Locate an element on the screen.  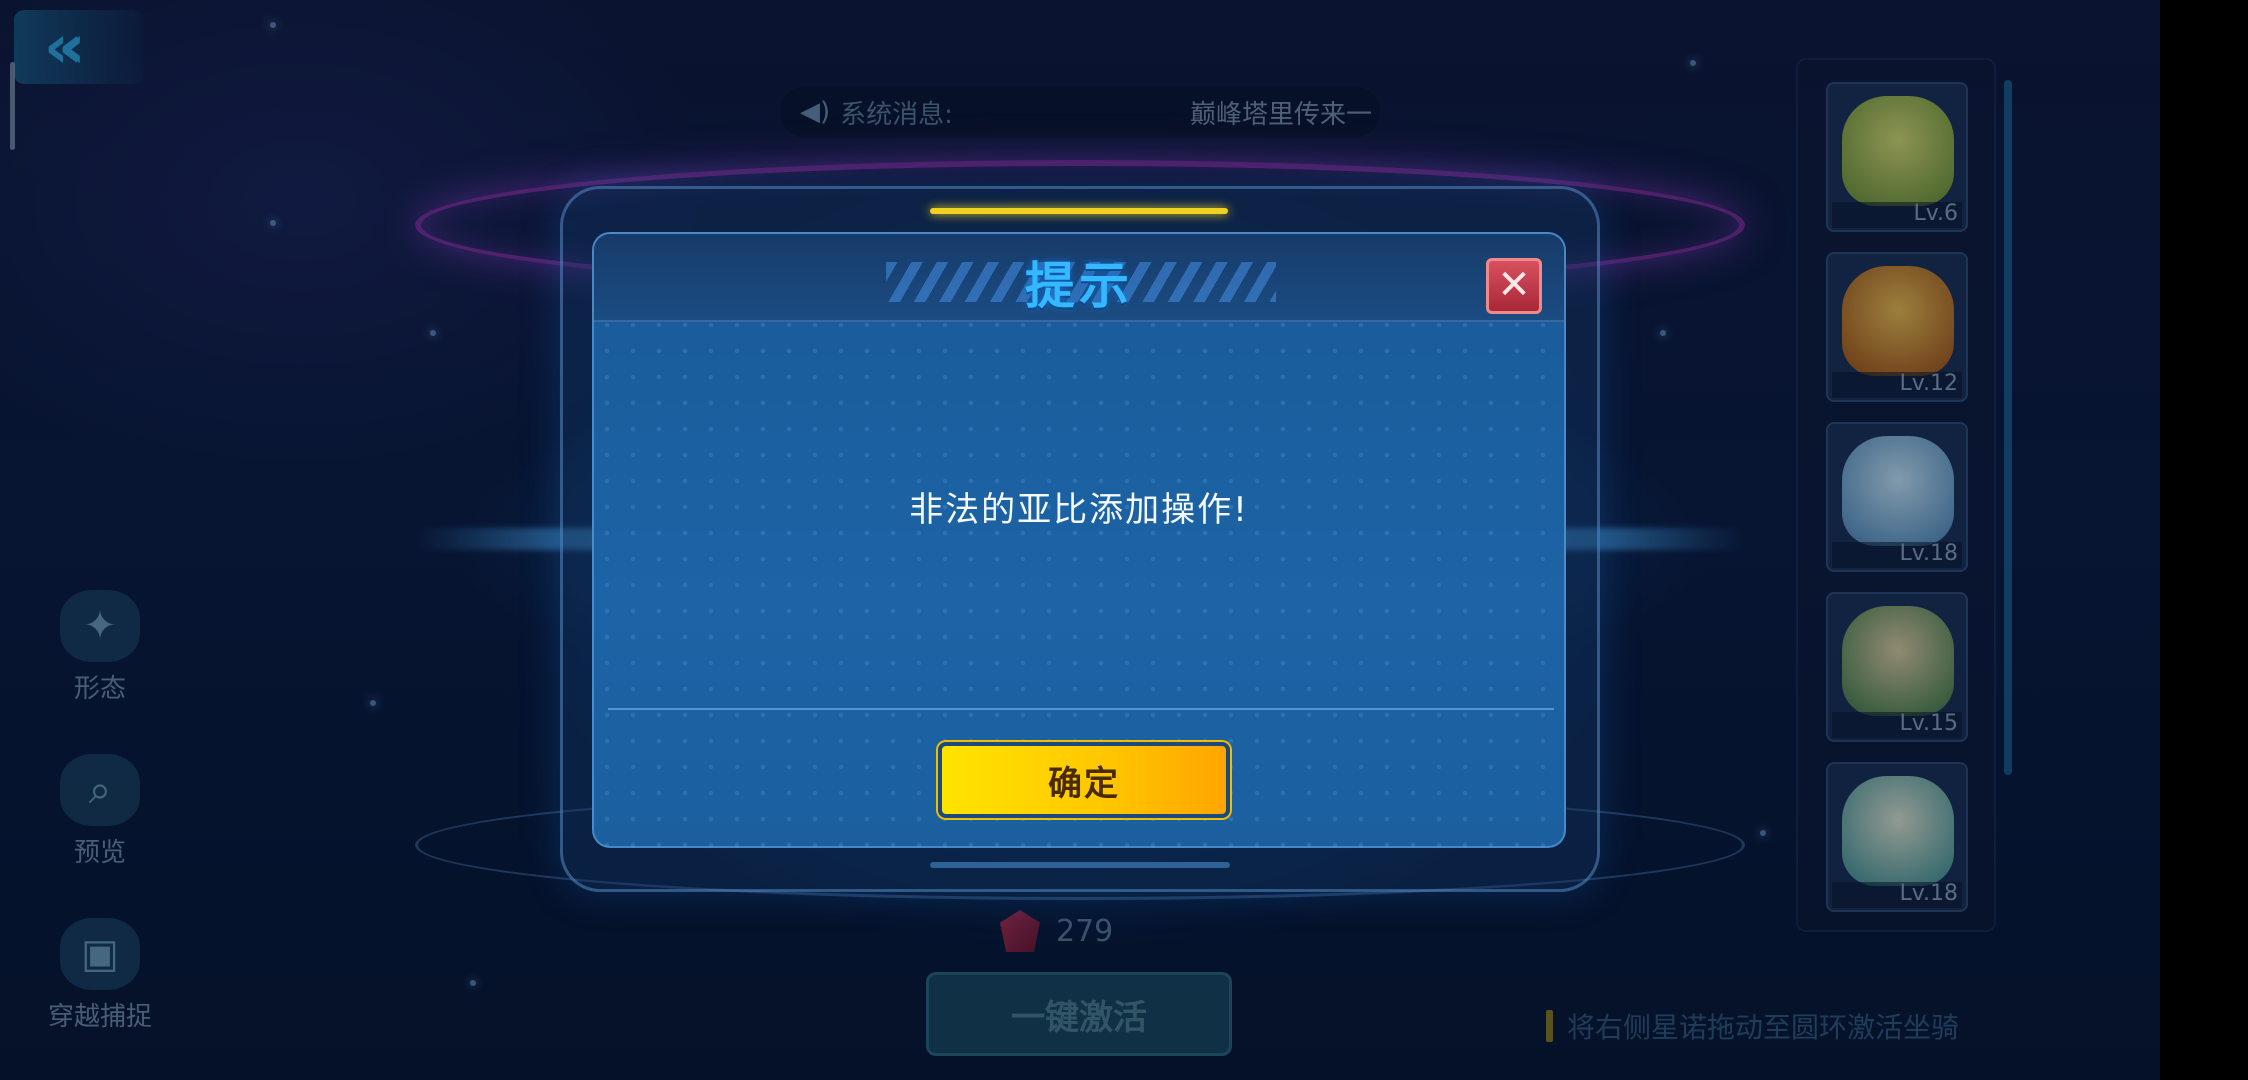
dialog-bottom-accent is located at coordinates (1080, 865).